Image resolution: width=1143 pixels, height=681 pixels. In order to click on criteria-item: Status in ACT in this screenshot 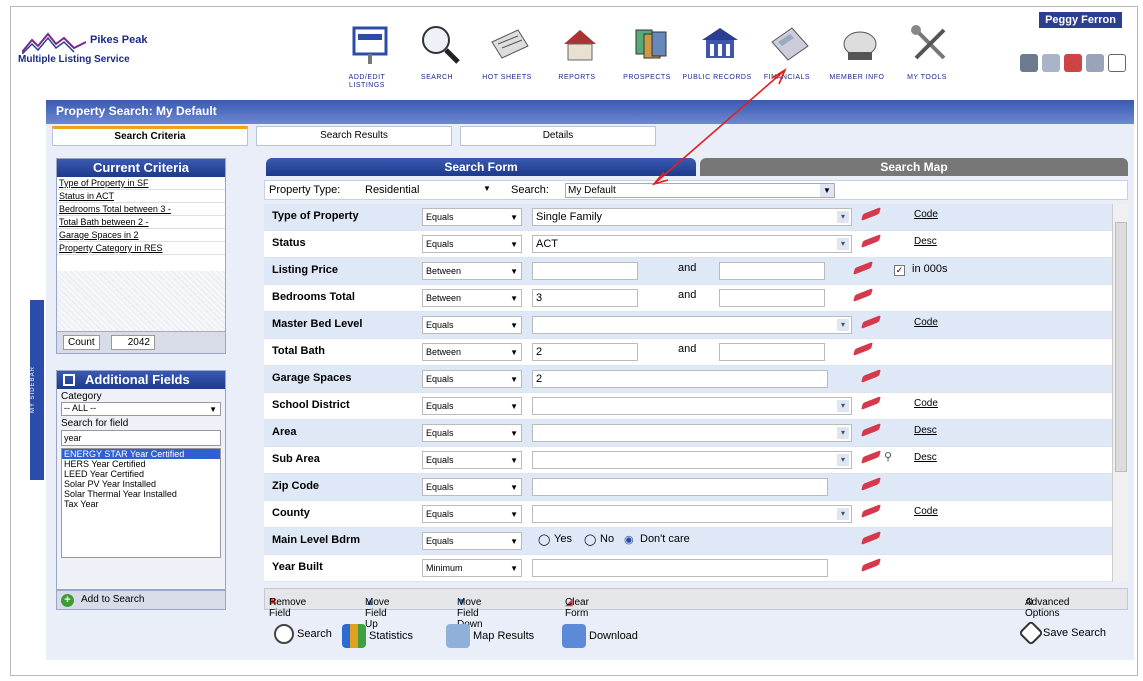, I will do `click(141, 196)`.